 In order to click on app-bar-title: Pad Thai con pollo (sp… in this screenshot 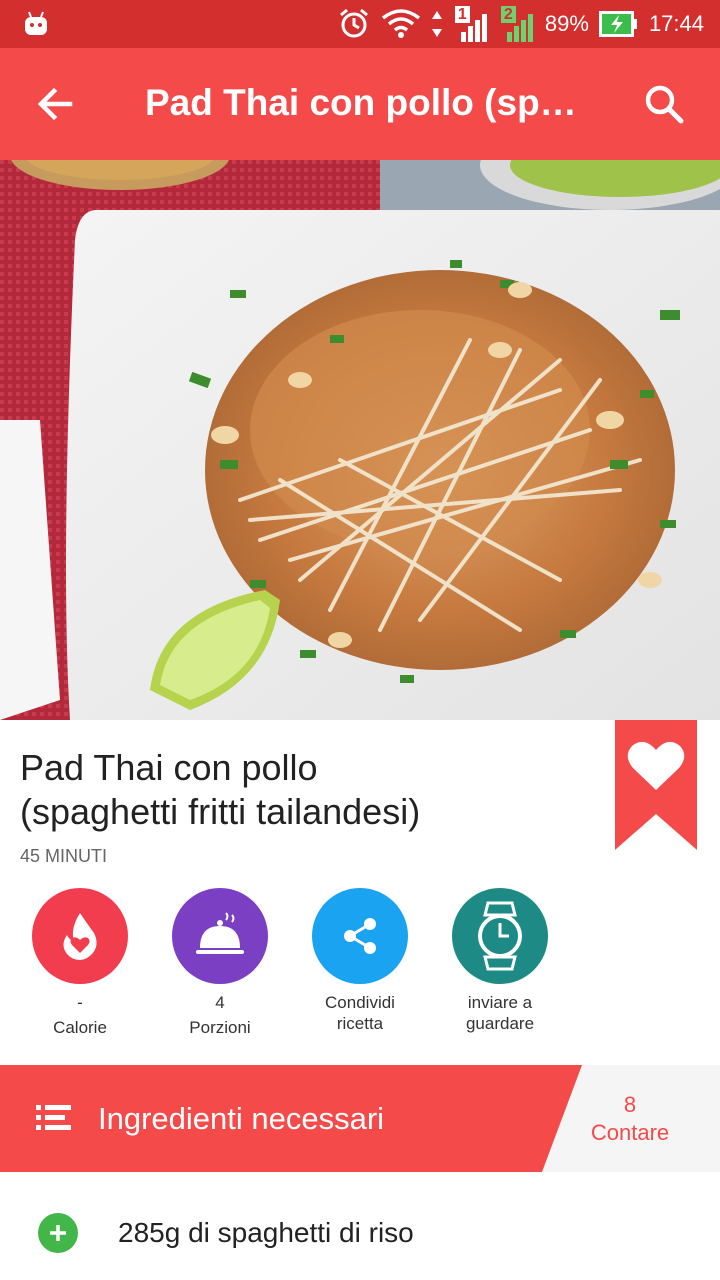, I will do `click(361, 102)`.